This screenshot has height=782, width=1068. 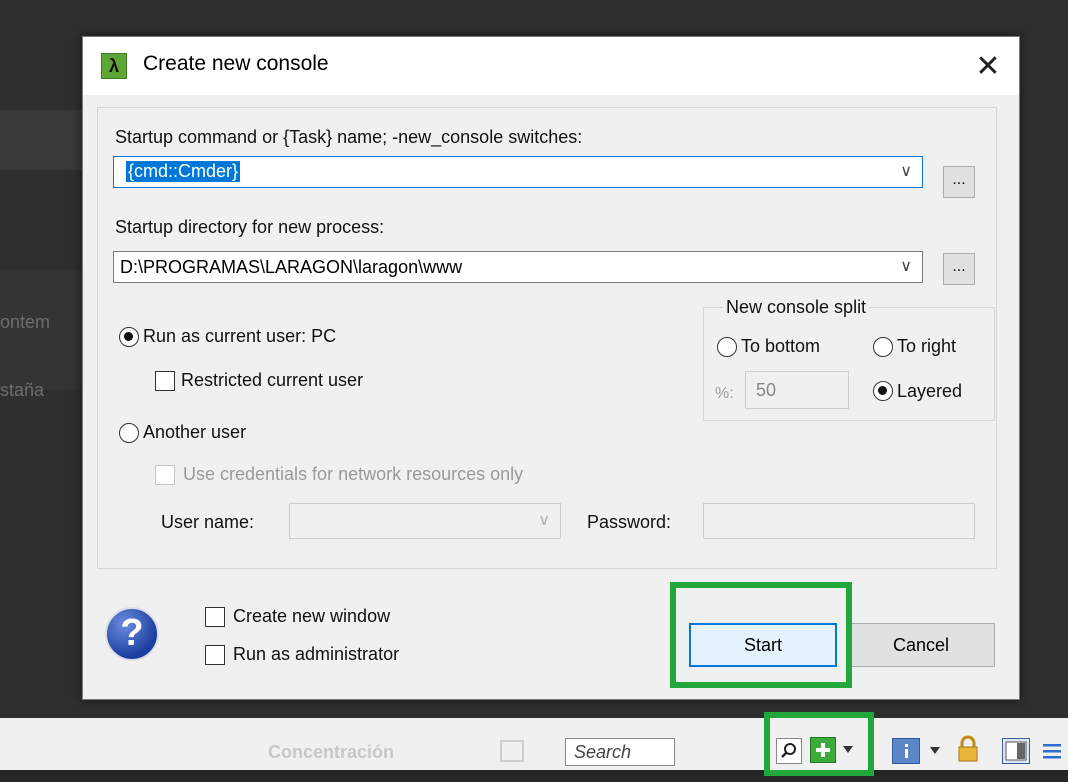 I want to click on info-button, so click(x=906, y=751).